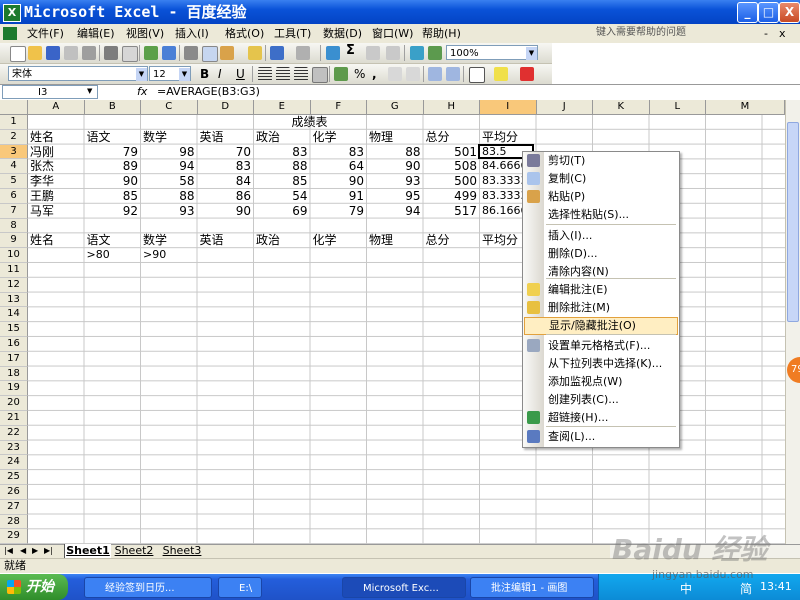  What do you see at coordinates (282, 137) in the screenshot?
I see `header-cell: 政治` at bounding box center [282, 137].